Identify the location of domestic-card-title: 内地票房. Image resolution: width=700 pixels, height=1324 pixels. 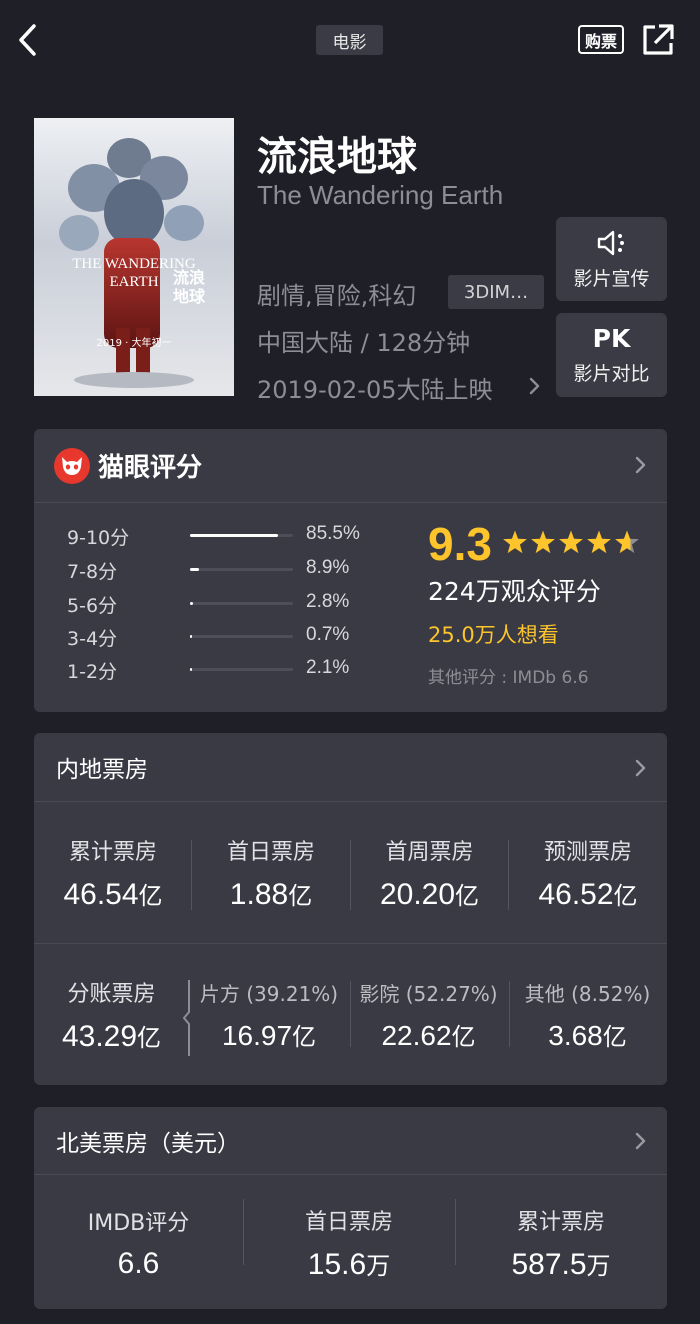
(102, 770).